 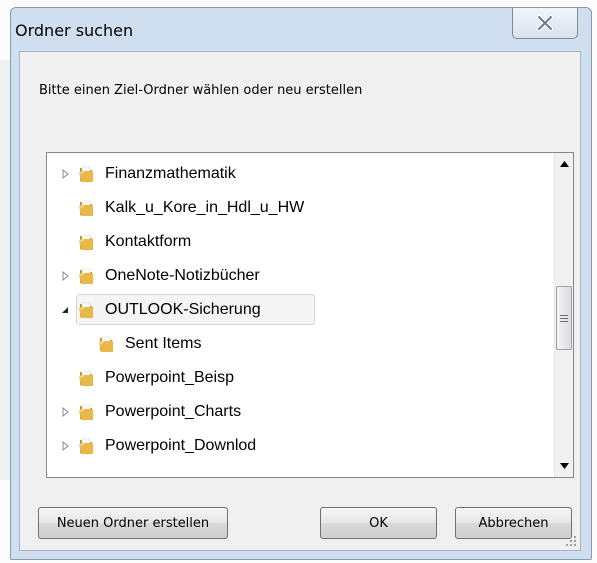 I want to click on background-strip, so click(x=5, y=270).